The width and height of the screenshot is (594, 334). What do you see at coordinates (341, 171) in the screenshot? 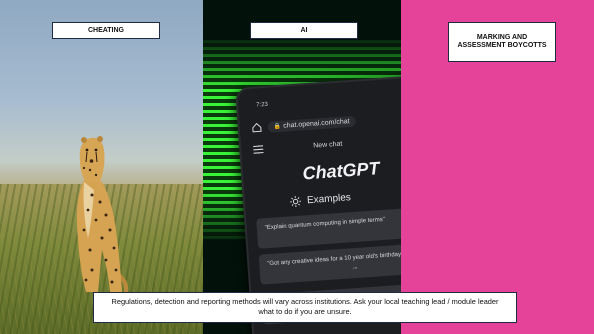
I see `chatgpt-brand-title: ChatGPT` at bounding box center [341, 171].